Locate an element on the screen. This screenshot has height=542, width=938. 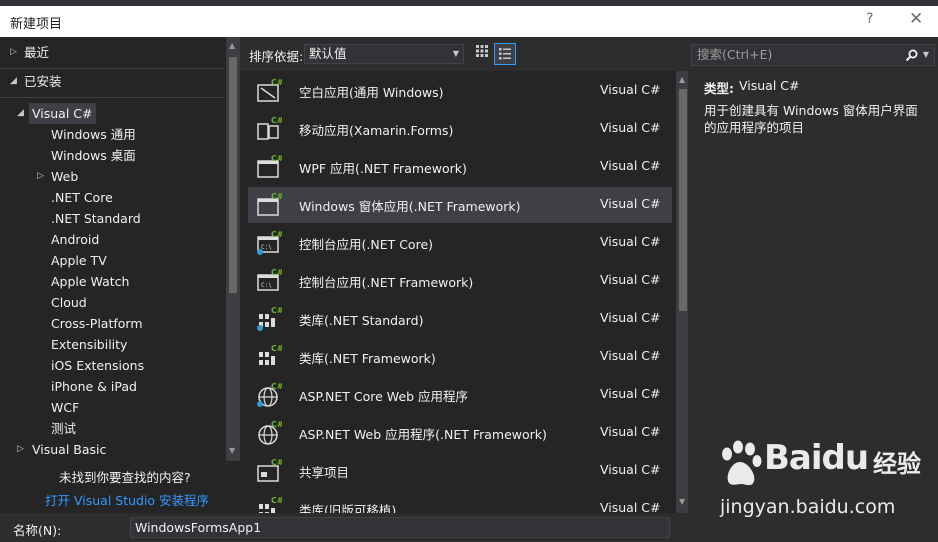
template-row: C# 类库(.NET Standard) Visual C# is located at coordinates (460, 319).